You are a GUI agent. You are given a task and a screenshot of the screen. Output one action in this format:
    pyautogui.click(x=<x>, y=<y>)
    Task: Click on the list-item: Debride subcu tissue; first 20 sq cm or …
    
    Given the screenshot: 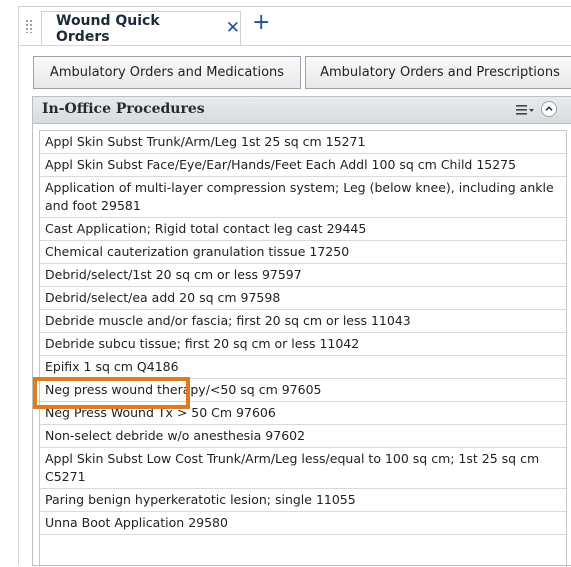 What is the action you would take?
    pyautogui.click(x=303, y=344)
    